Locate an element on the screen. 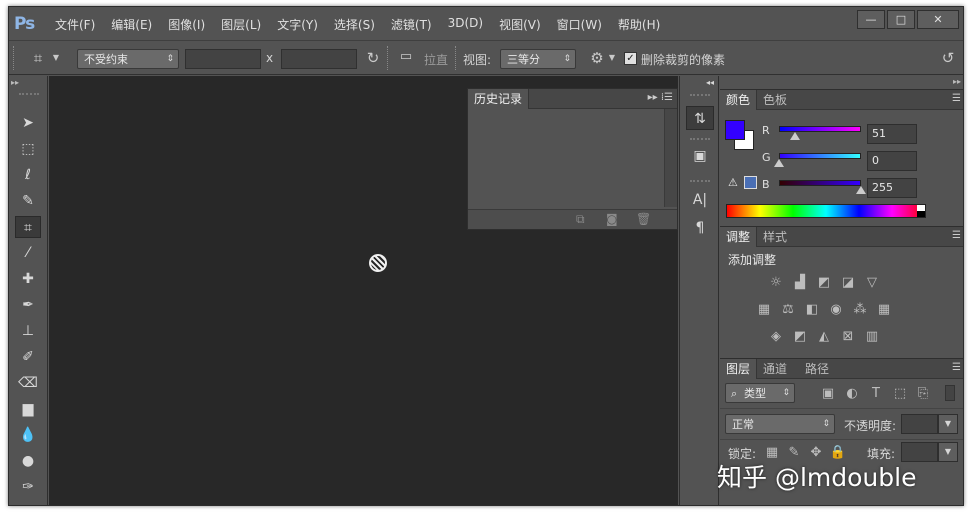  lasso-tool-icon: ℓ is located at coordinates (28, 175).